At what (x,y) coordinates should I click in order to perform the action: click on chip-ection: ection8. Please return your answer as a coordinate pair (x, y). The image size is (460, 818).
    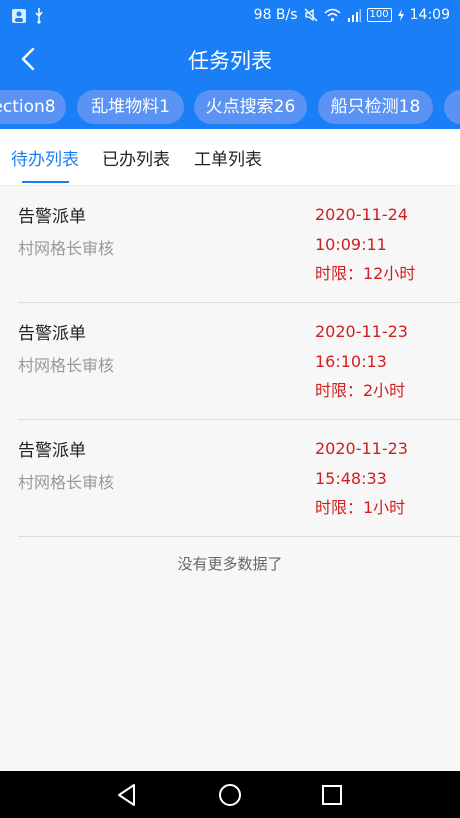
    Looking at the image, I should click on (33, 107).